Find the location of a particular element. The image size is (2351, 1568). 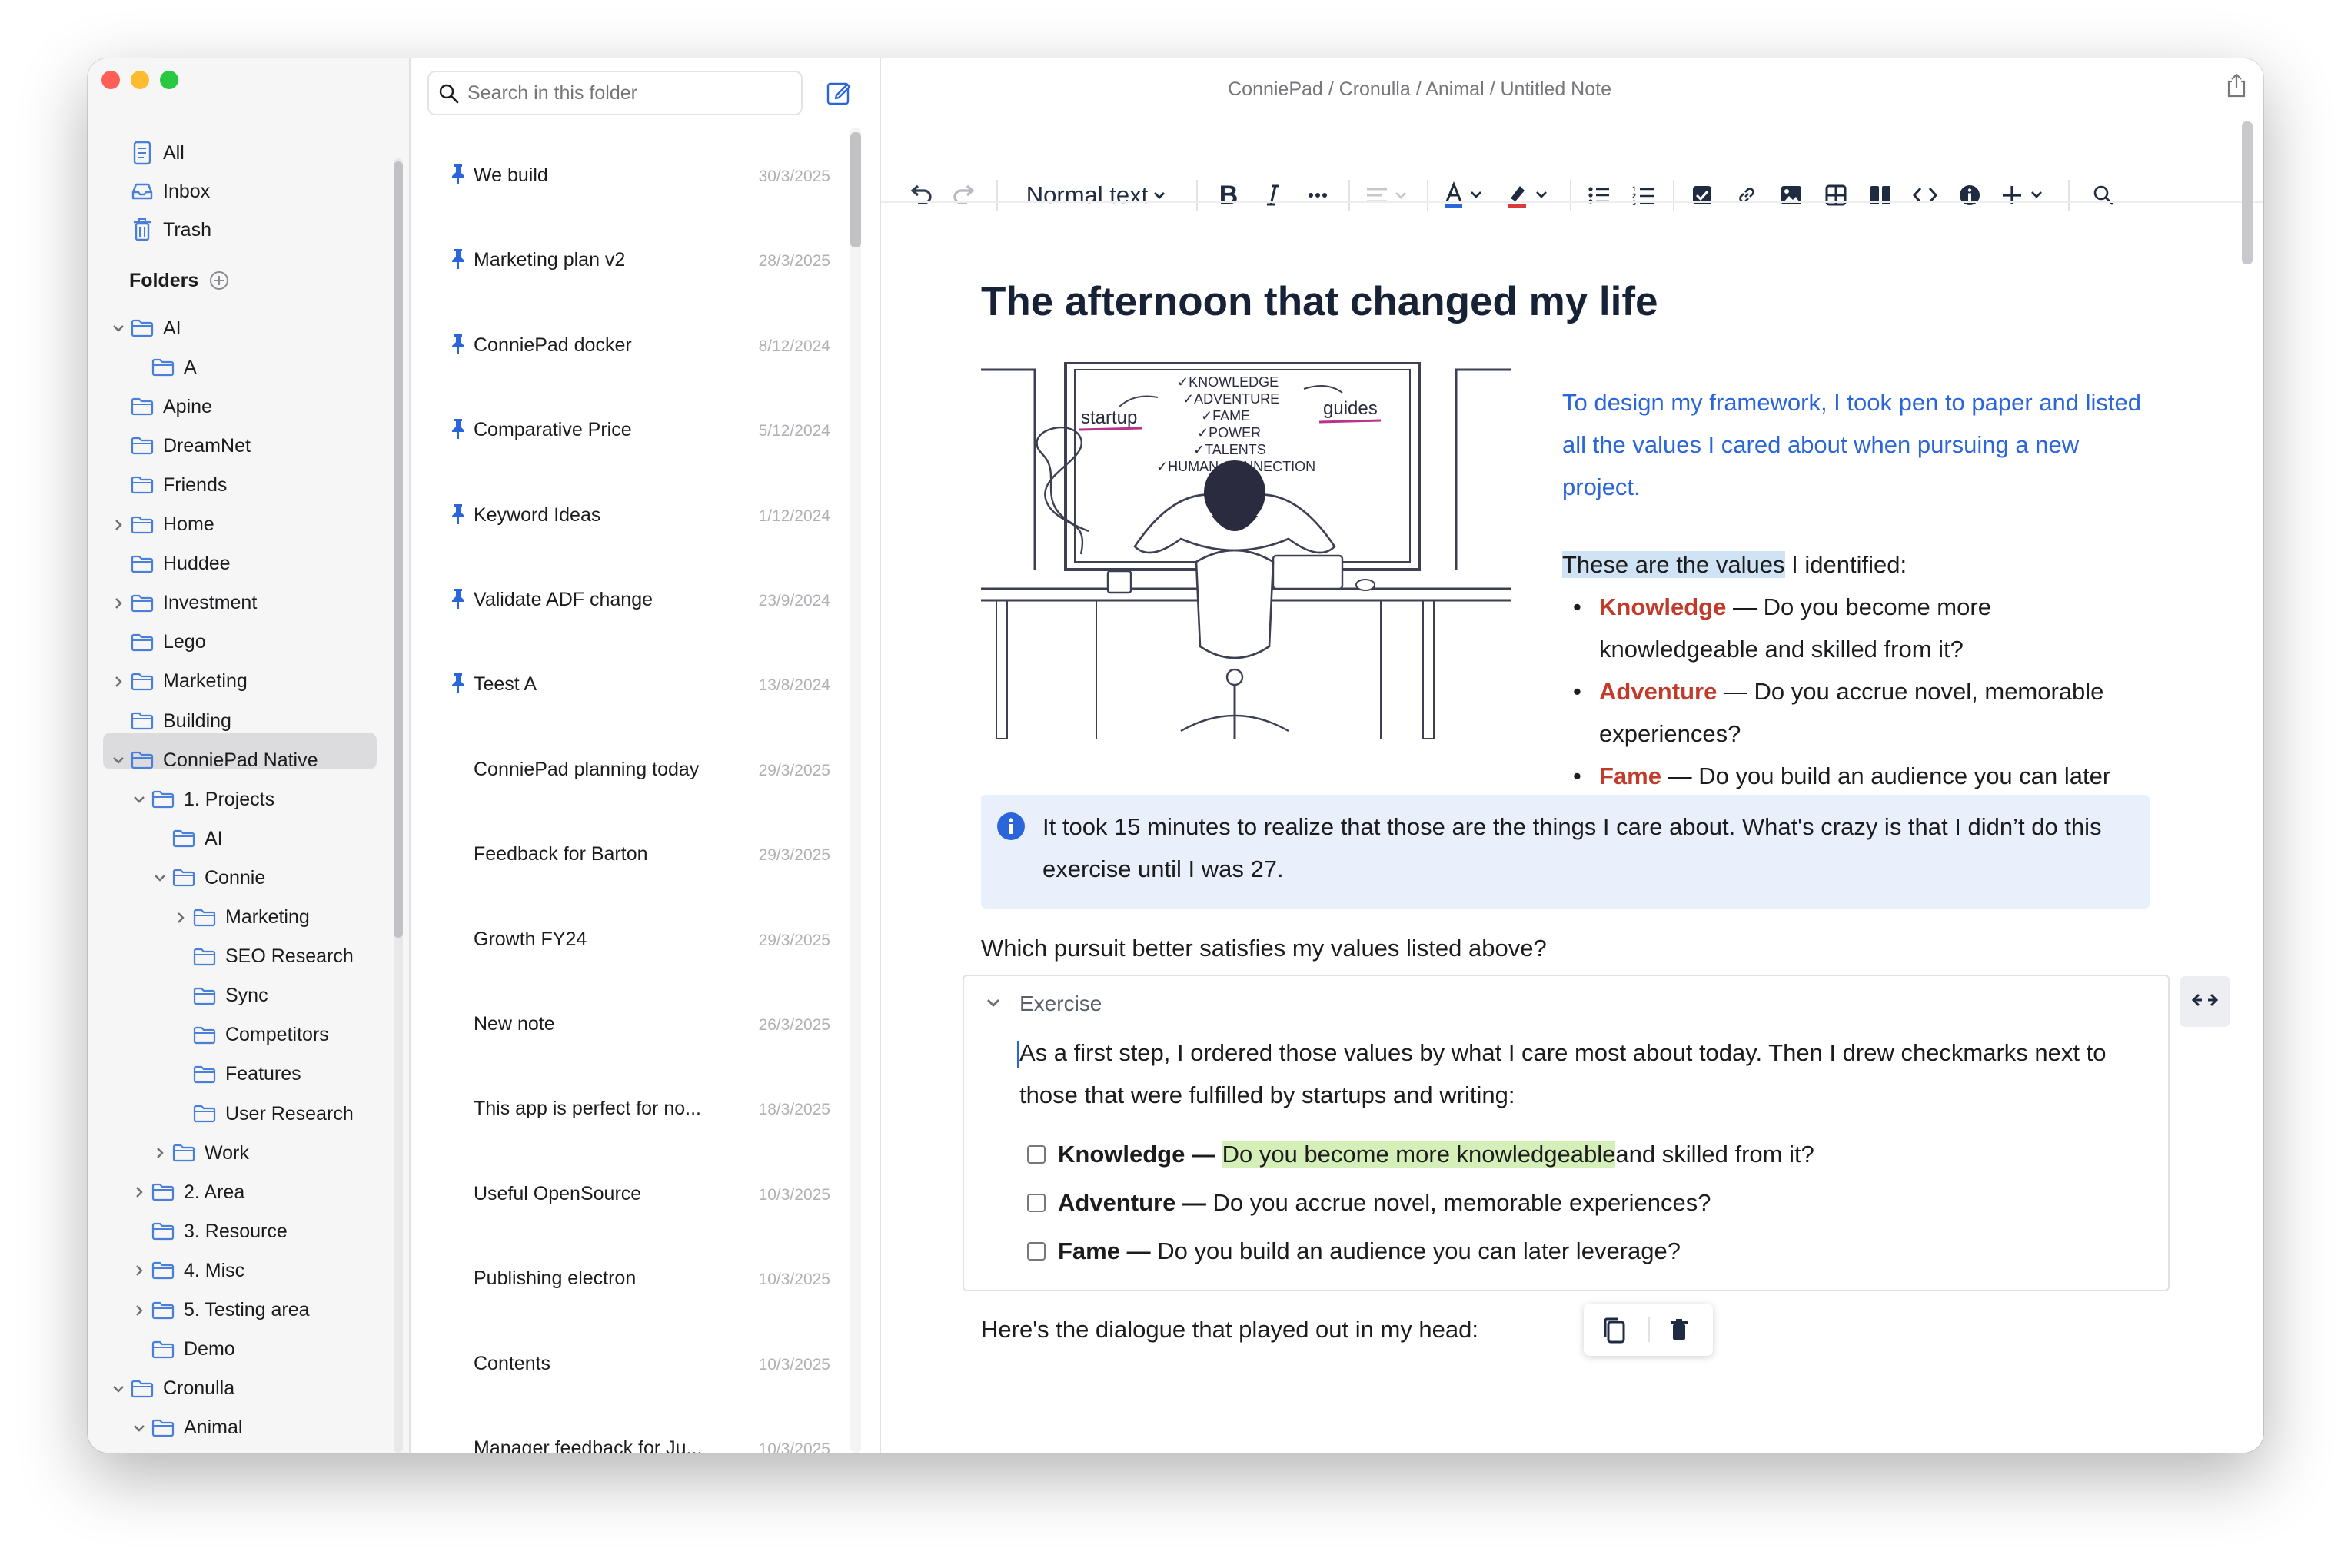

sidebar-folder-item: Connie is located at coordinates (210, 877).